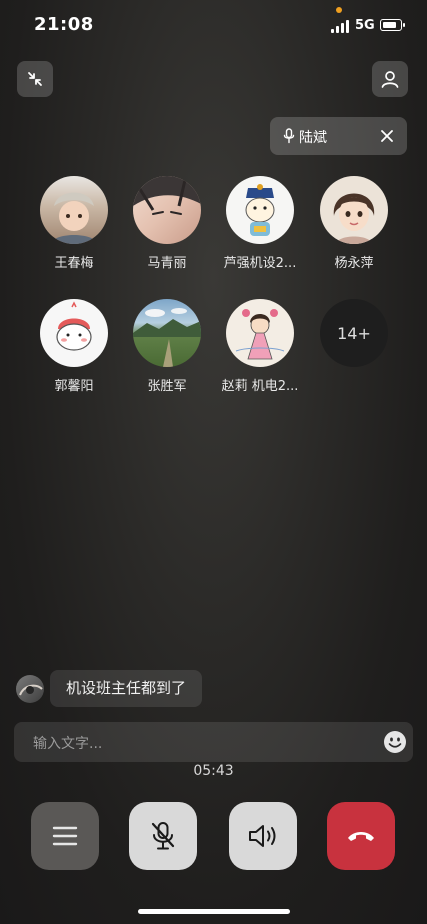 The width and height of the screenshot is (427, 924). What do you see at coordinates (289, 136) in the screenshot?
I see `mic-icon` at bounding box center [289, 136].